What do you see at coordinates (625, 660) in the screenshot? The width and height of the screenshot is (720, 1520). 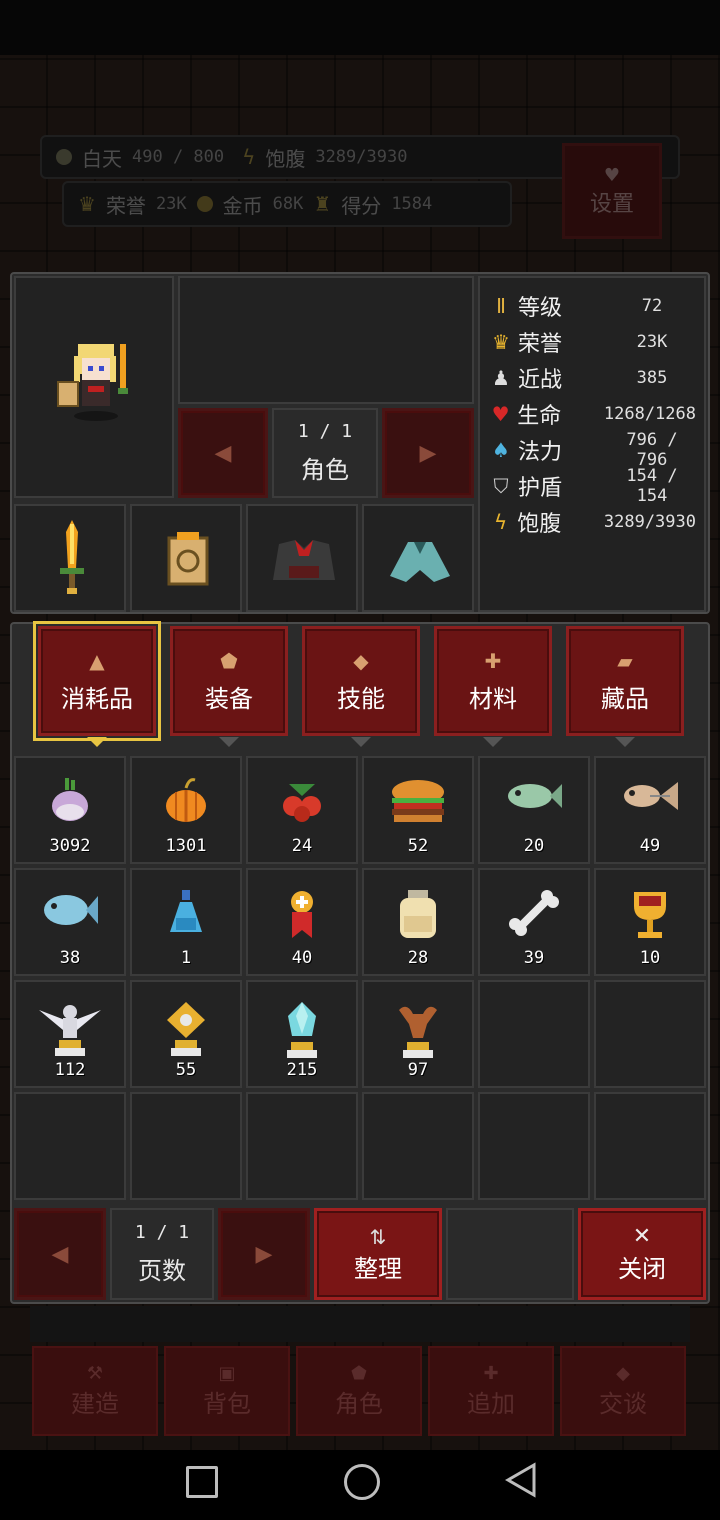 I see `scroll-icon: ▰` at bounding box center [625, 660].